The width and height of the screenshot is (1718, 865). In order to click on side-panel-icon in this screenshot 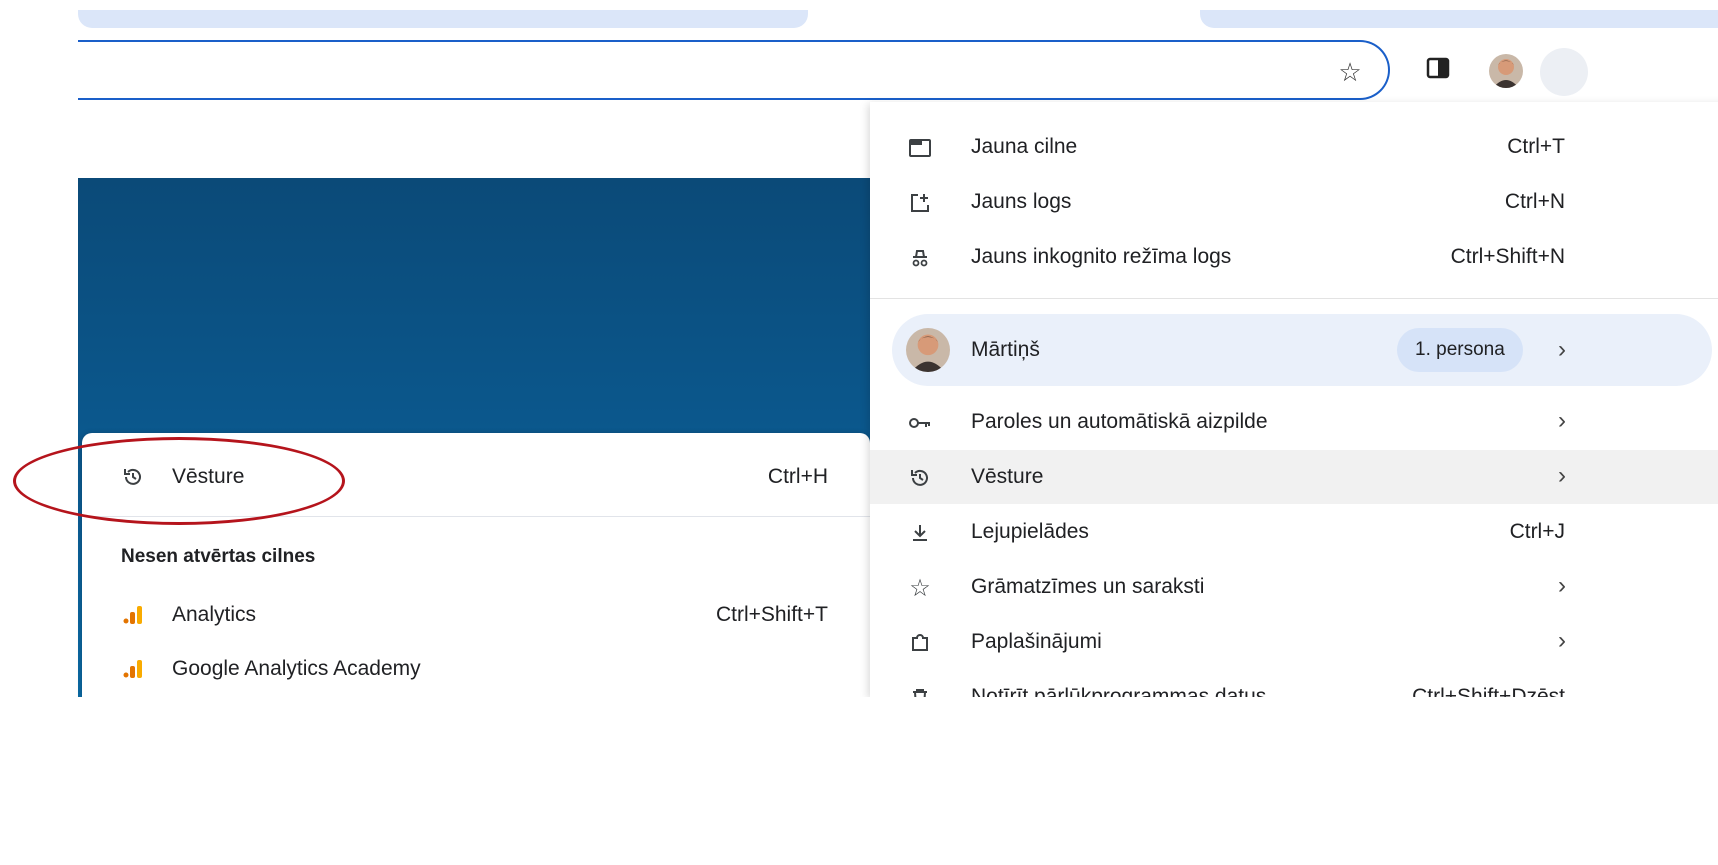, I will do `click(1438, 68)`.